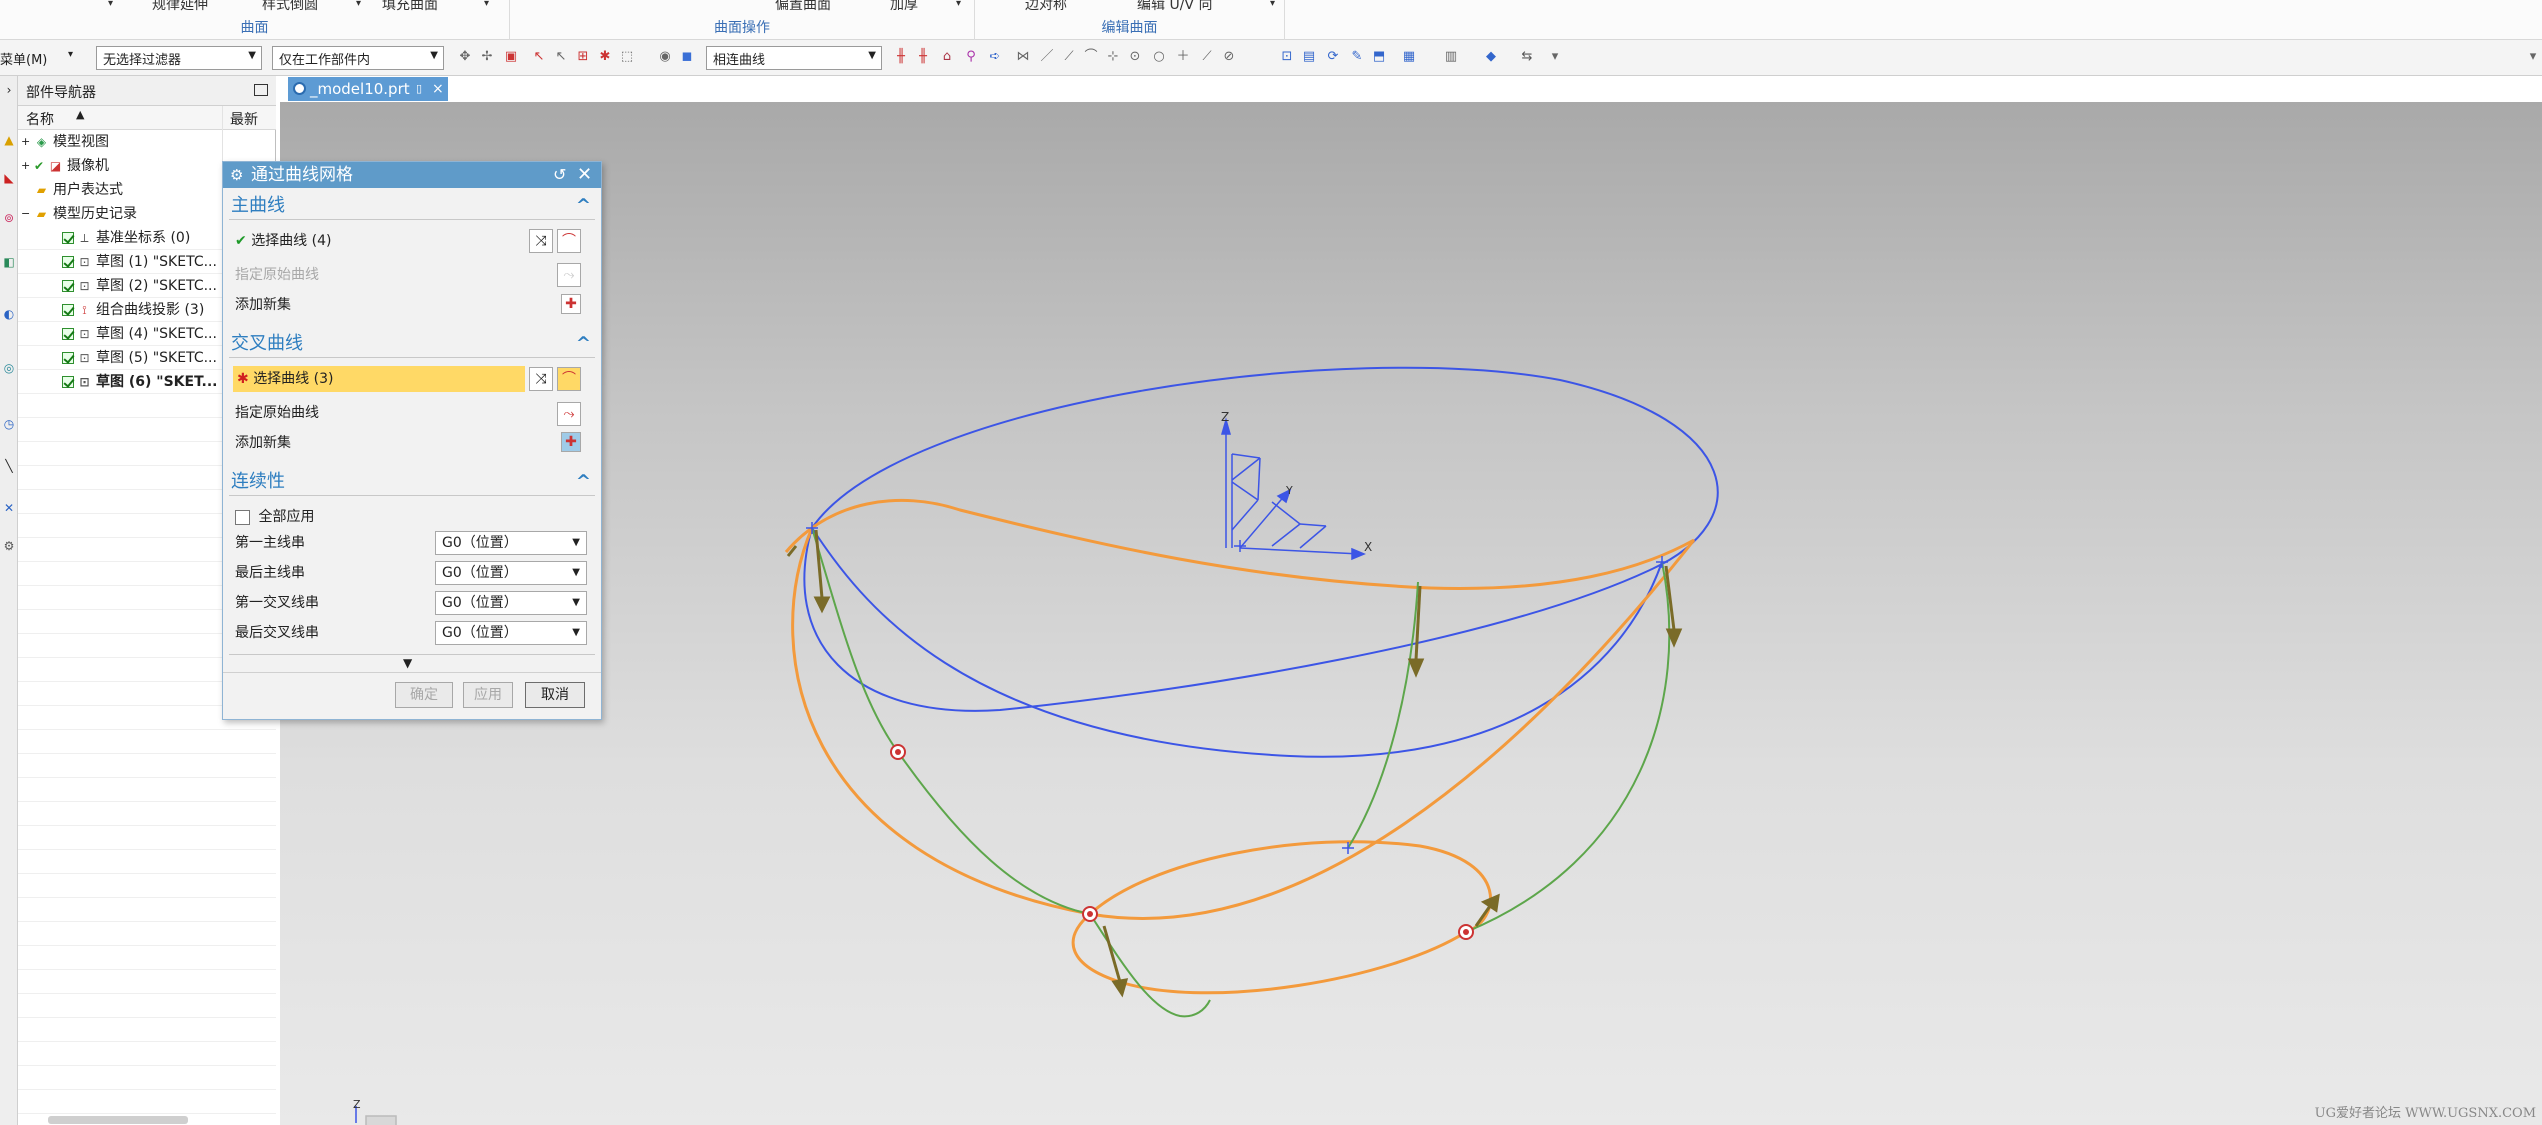 This screenshot has width=2542, height=1125. What do you see at coordinates (901, 57) in the screenshot?
I see `stop-at-intersection-icon: ╫` at bounding box center [901, 57].